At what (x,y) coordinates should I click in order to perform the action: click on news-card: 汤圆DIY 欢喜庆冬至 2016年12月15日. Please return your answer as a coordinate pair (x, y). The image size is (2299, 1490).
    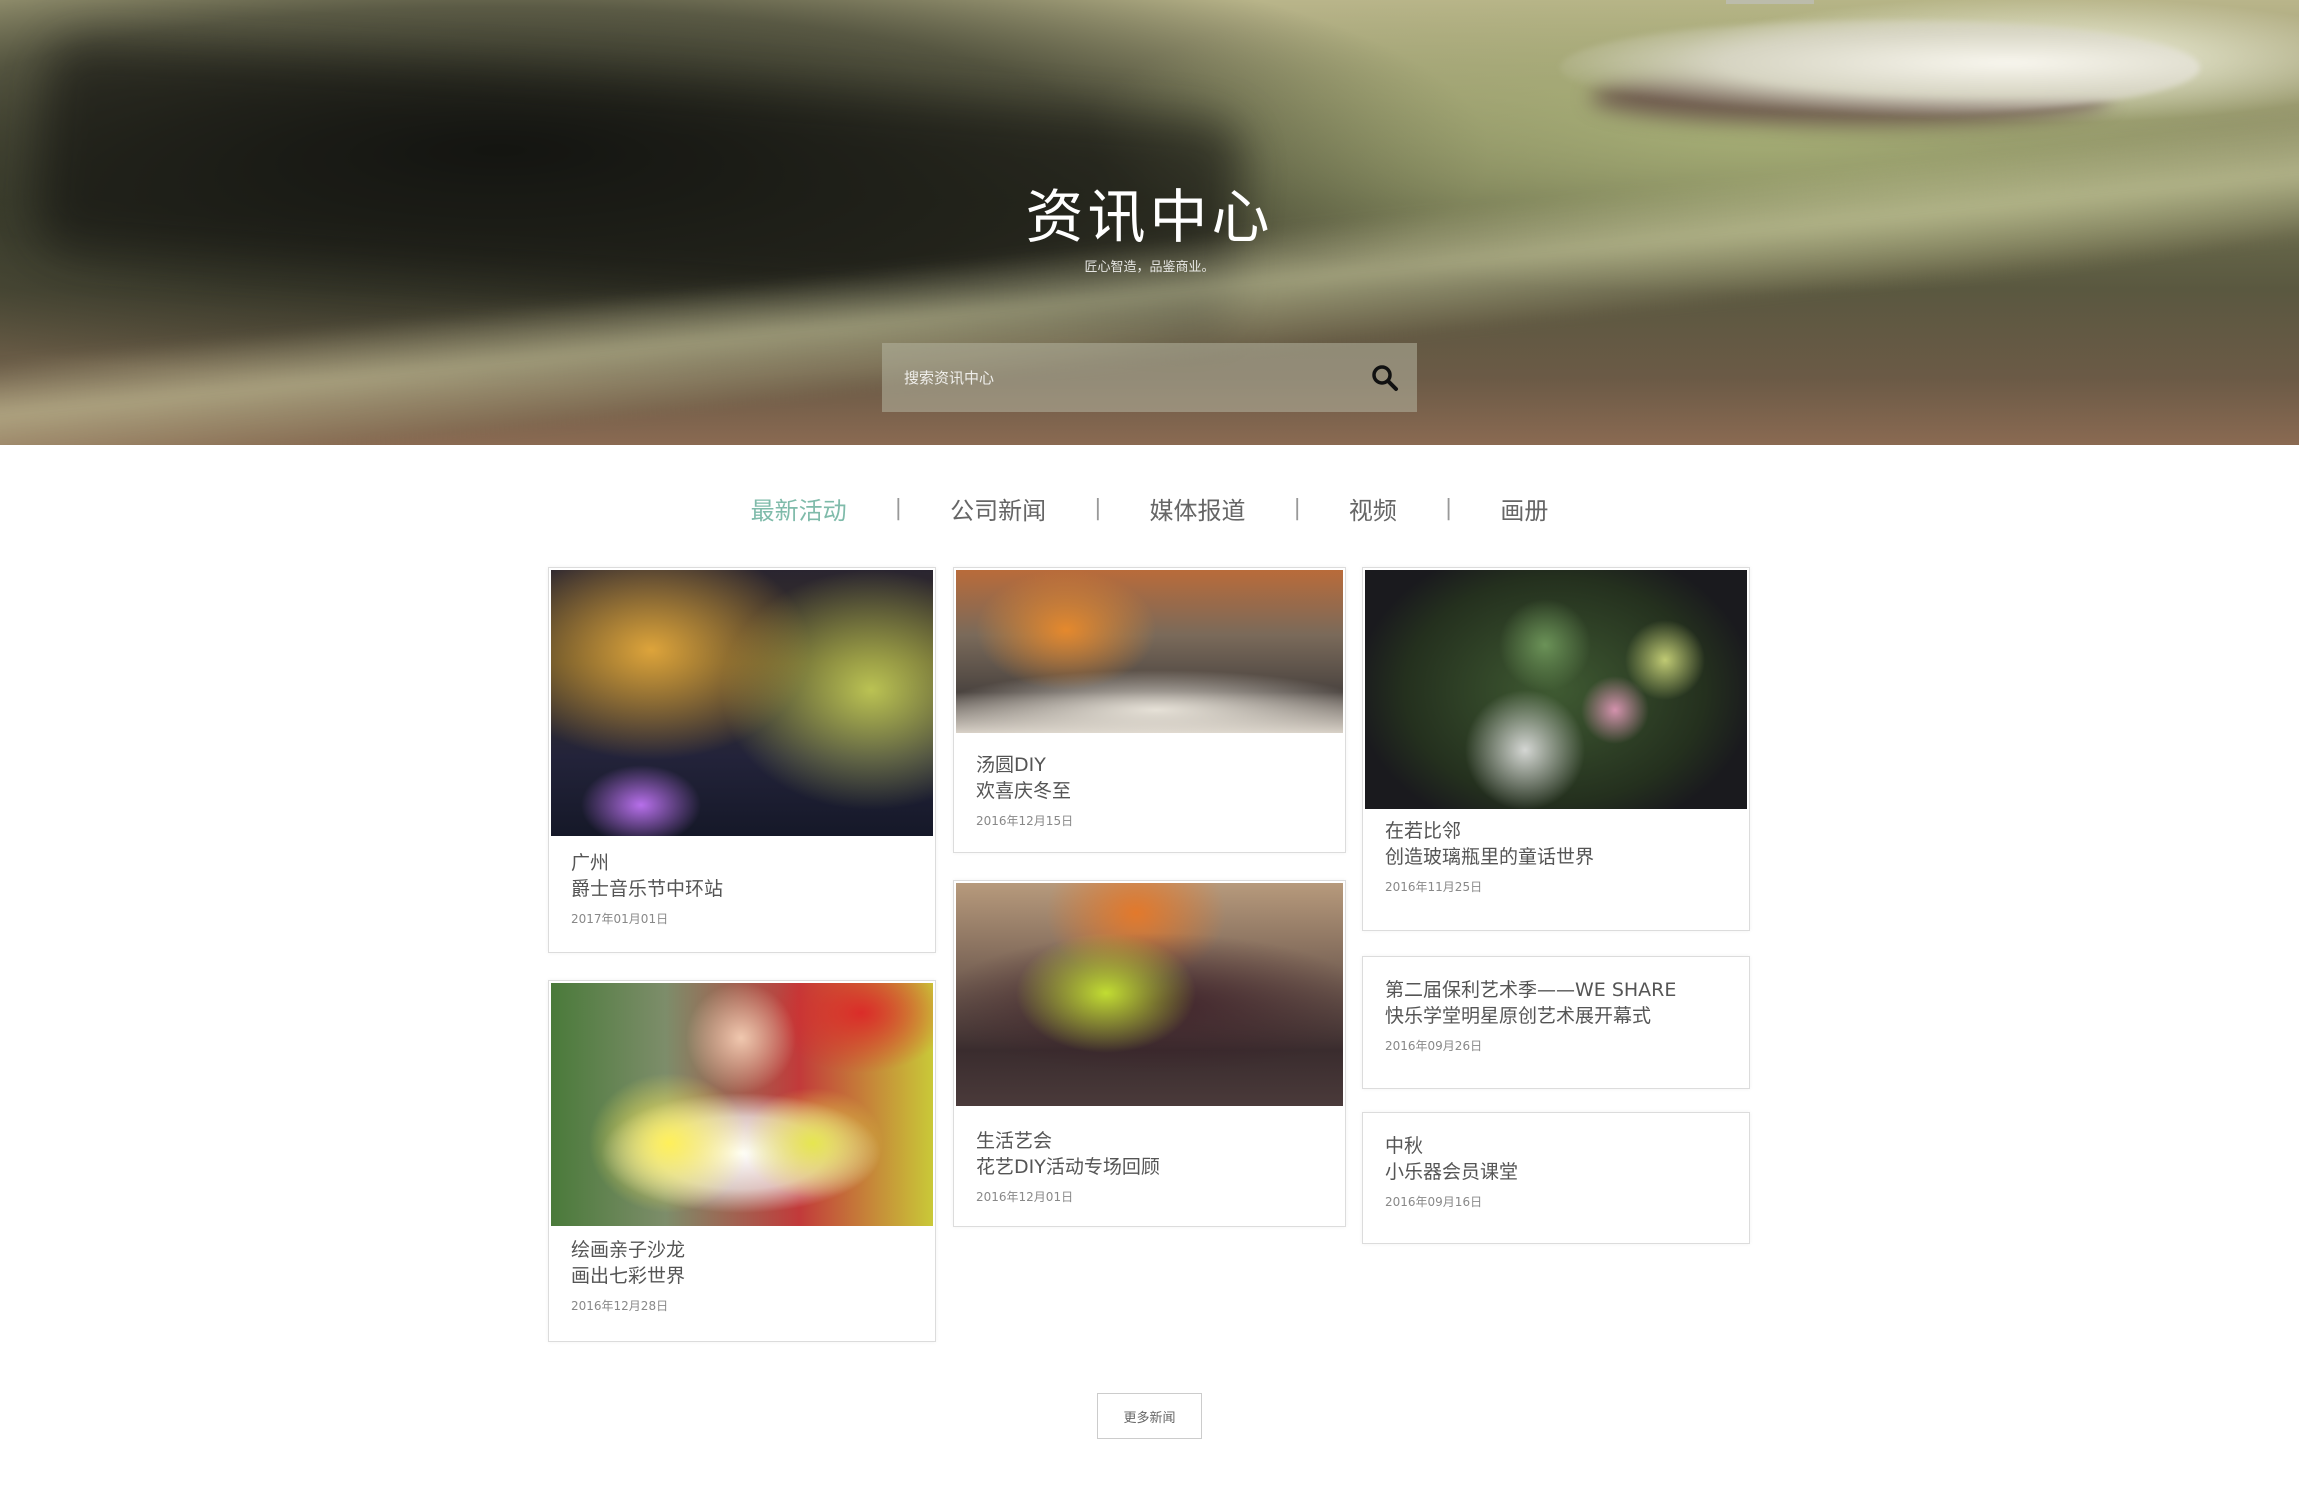
    Looking at the image, I should click on (1149, 710).